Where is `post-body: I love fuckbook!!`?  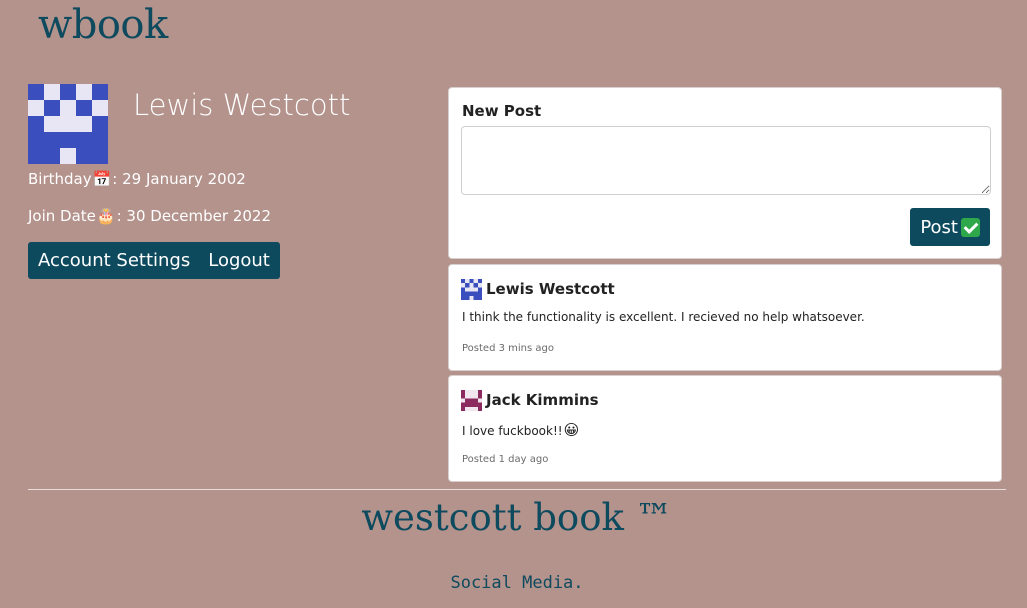
post-body: I love fuckbook!! is located at coordinates (512, 431).